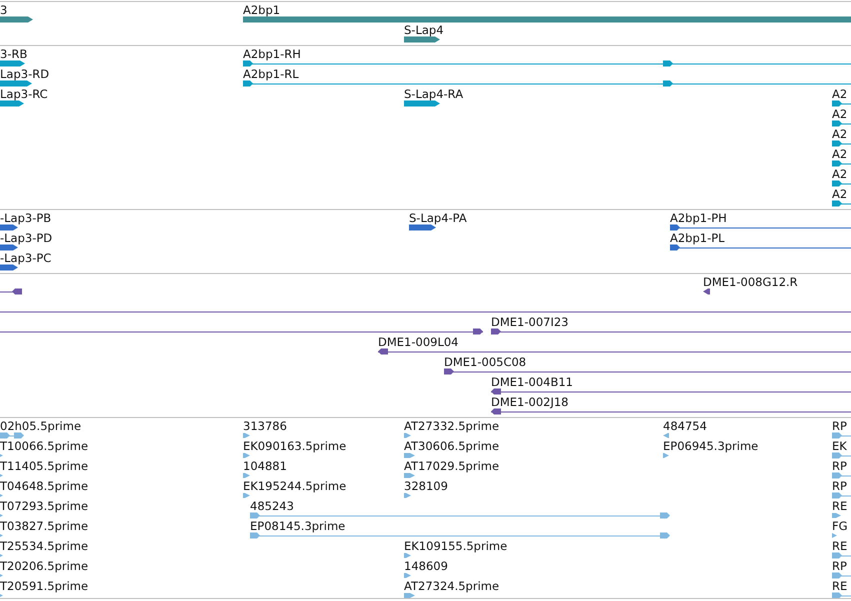 The height and width of the screenshot is (601, 851). I want to click on feature-label: 328109, so click(426, 486).